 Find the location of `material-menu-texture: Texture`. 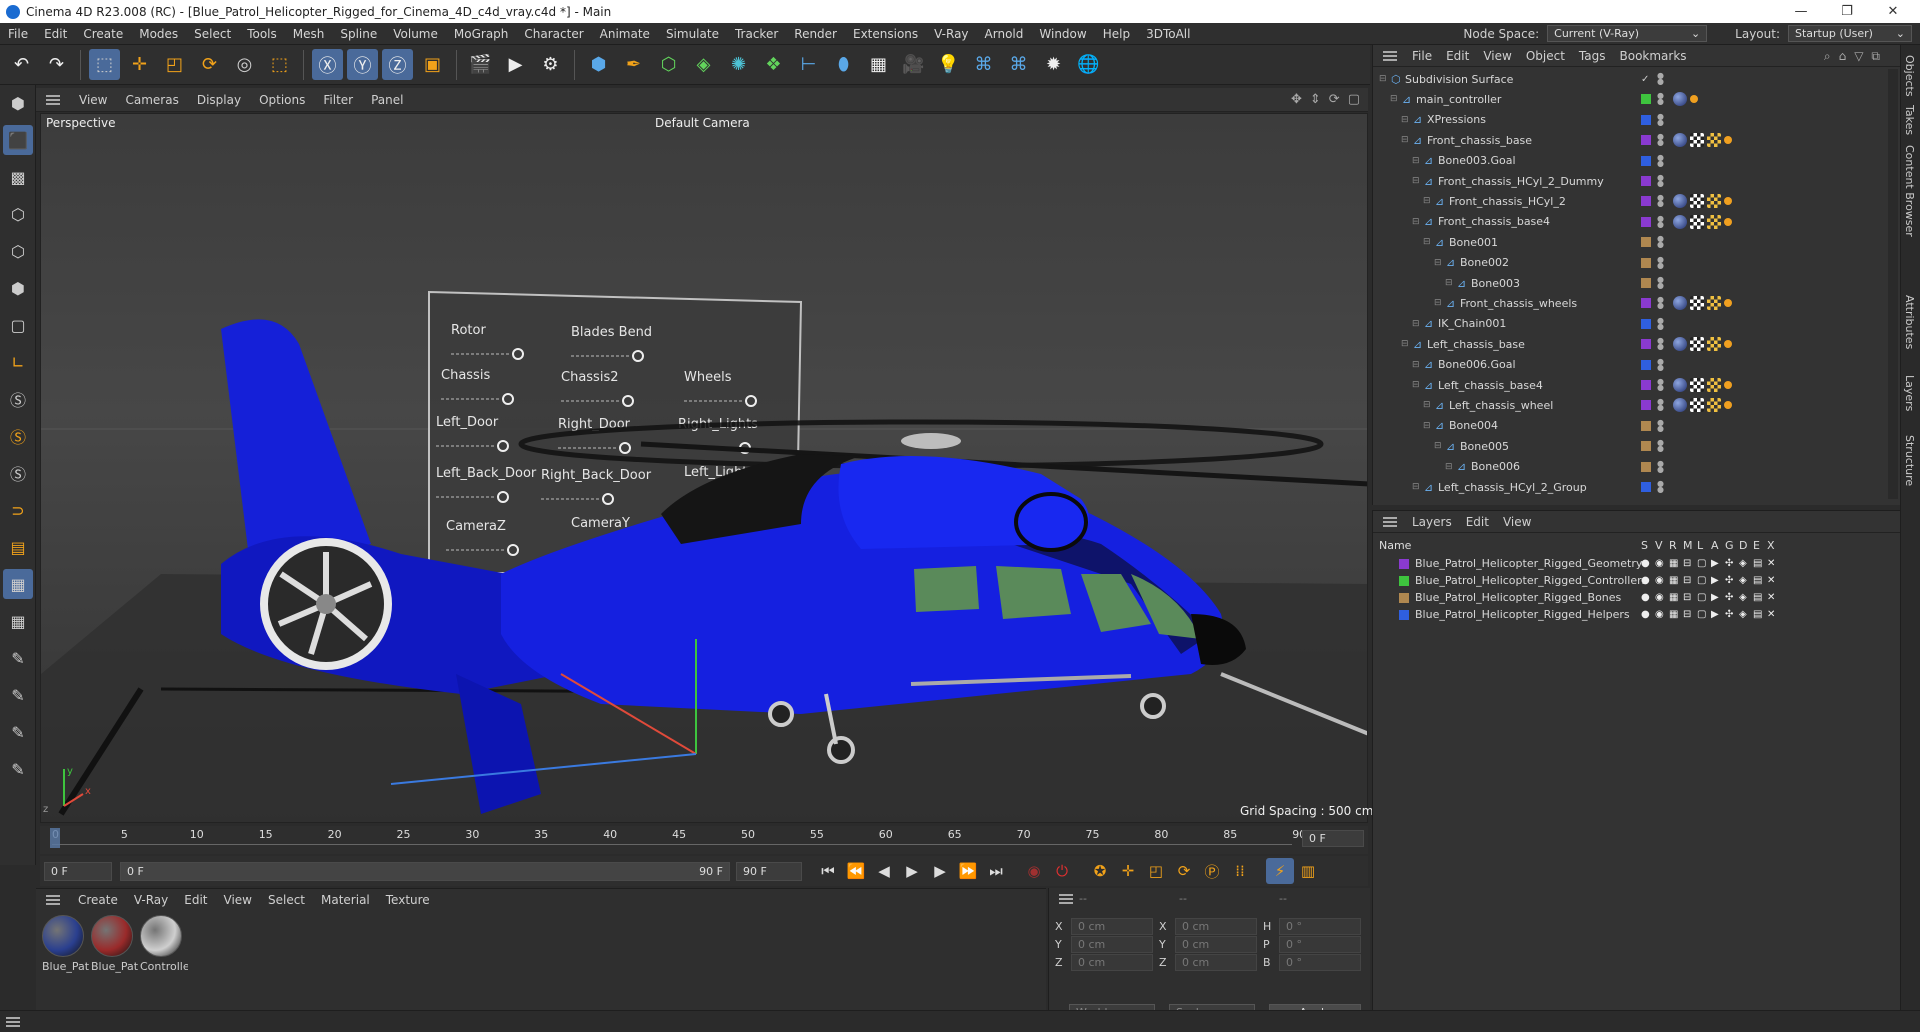

material-menu-texture: Texture is located at coordinates (408, 900).